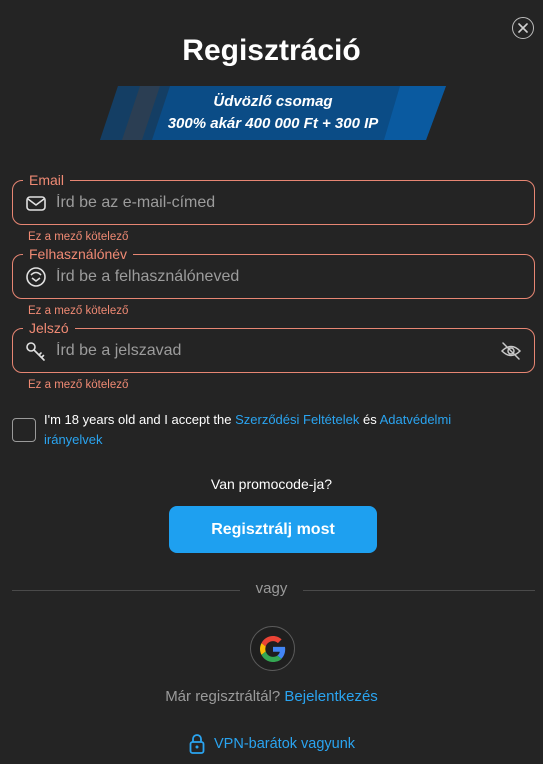 The height and width of the screenshot is (764, 543). I want to click on login-prompt: Már regisztráltál? Bejelentkezés, so click(271, 696).